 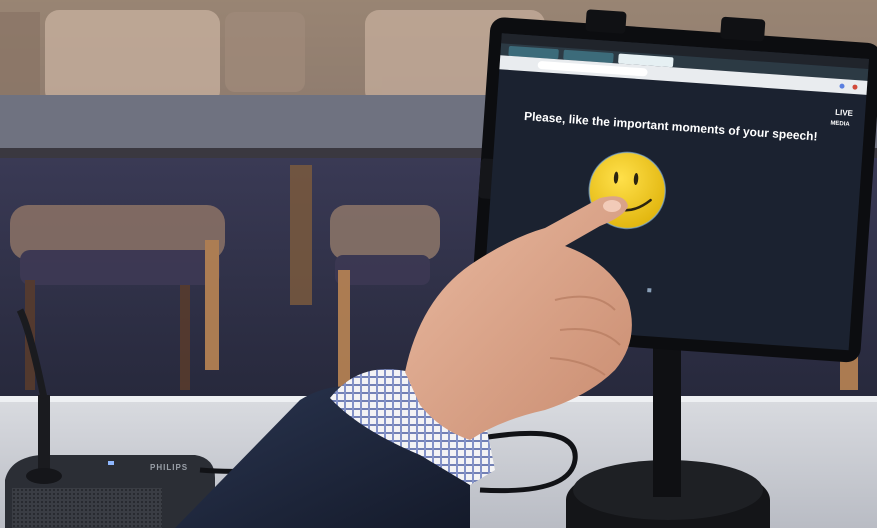 I want to click on philips-logo: PHILIPS, so click(x=169, y=467).